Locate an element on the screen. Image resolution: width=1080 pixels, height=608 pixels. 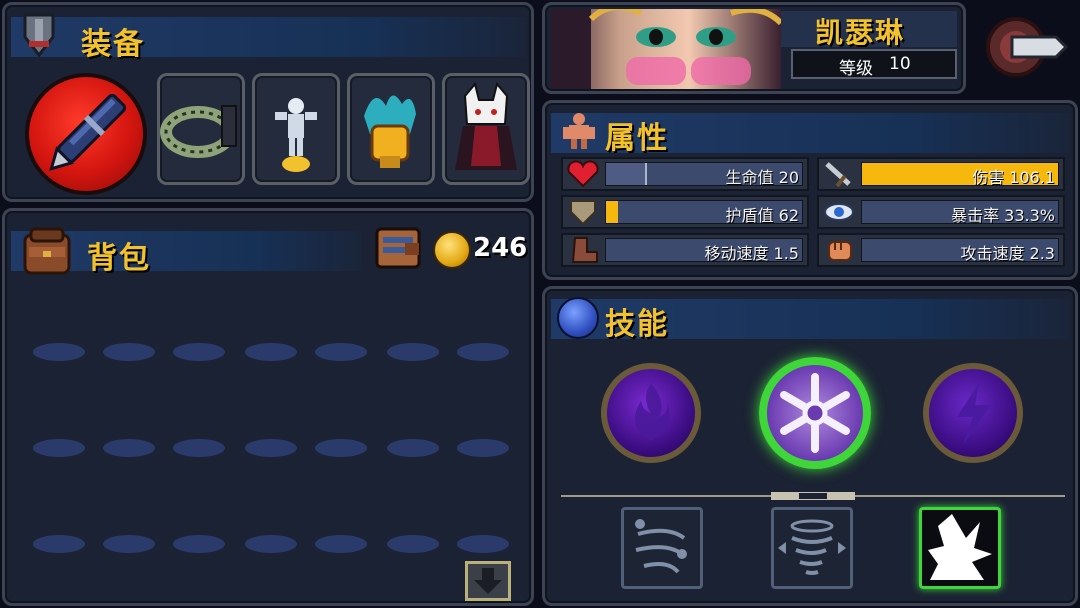
glove-slot is located at coordinates (391, 129).